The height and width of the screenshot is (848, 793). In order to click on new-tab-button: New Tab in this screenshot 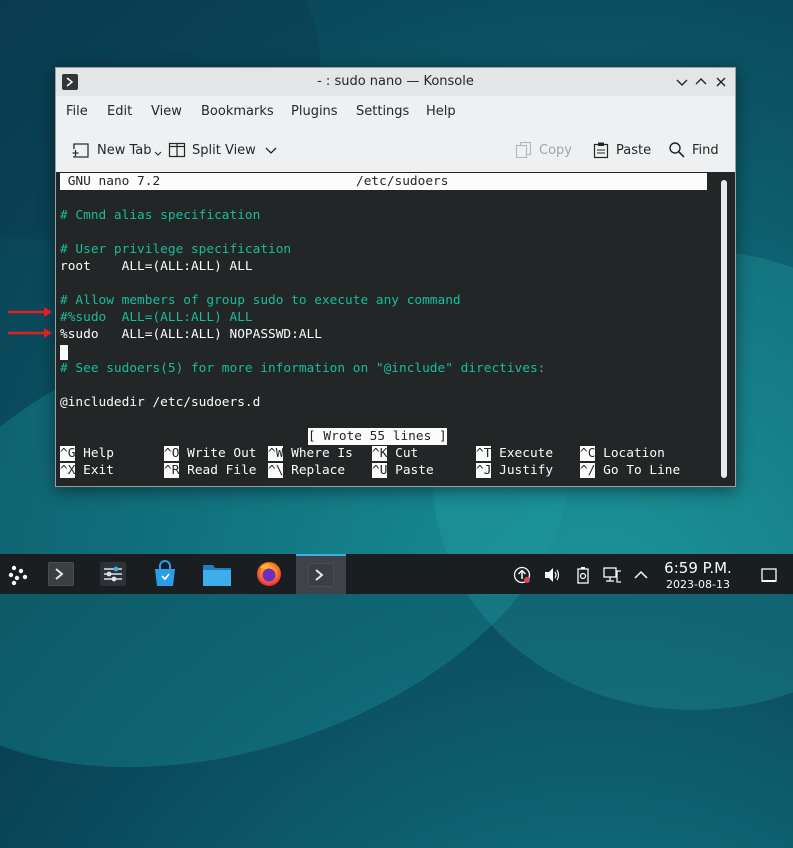, I will do `click(120, 150)`.